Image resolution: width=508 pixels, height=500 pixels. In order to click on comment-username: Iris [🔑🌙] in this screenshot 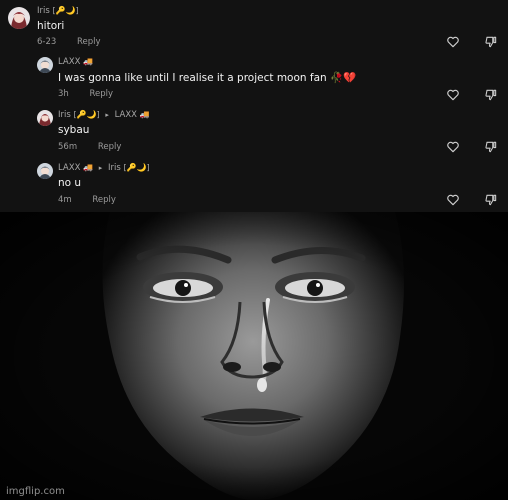, I will do `click(58, 11)`.